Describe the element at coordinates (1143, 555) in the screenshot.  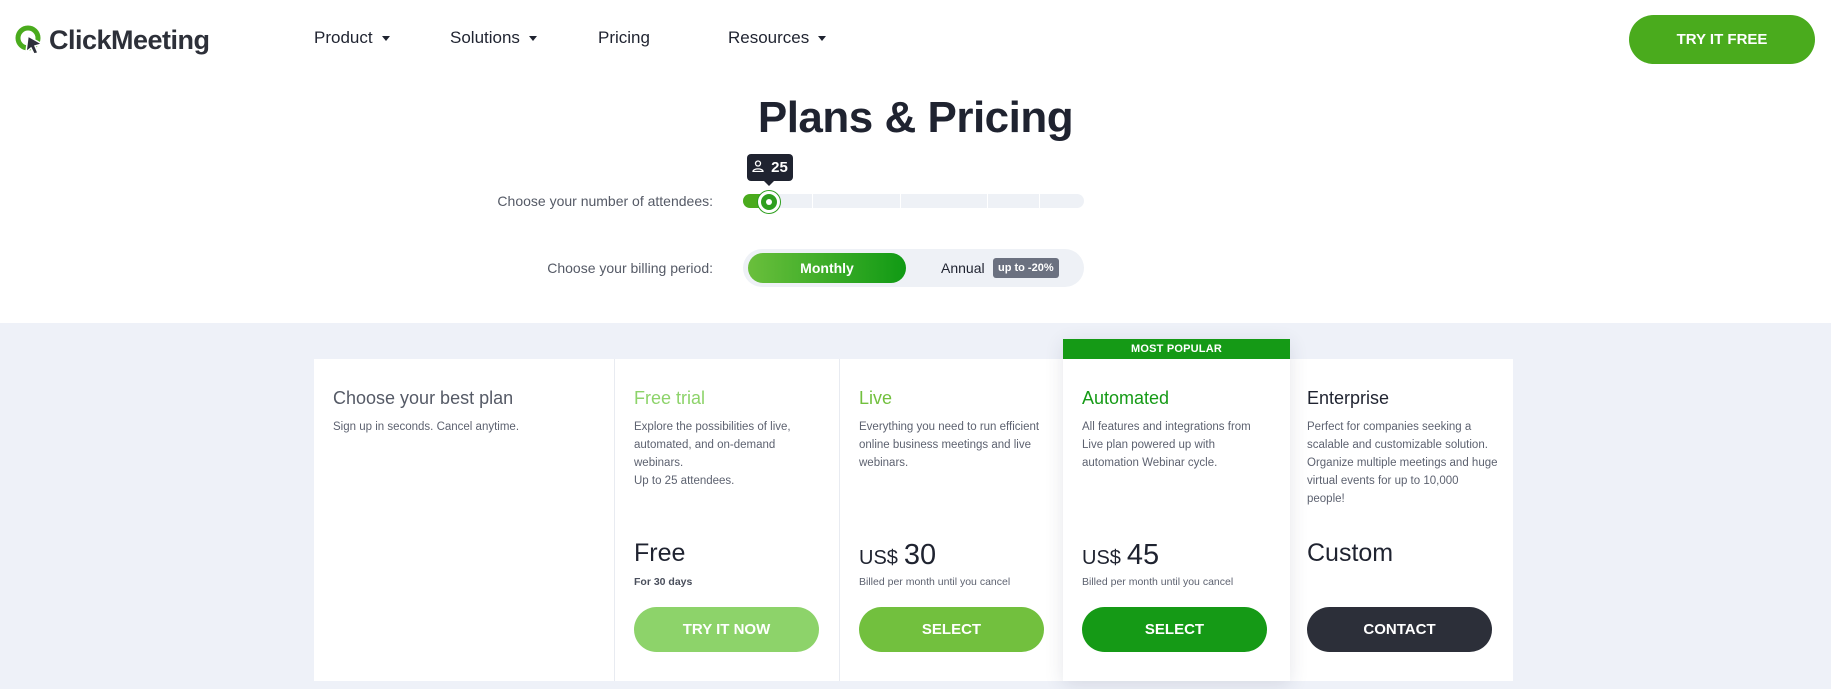
I see `price-amount: 45` at that location.